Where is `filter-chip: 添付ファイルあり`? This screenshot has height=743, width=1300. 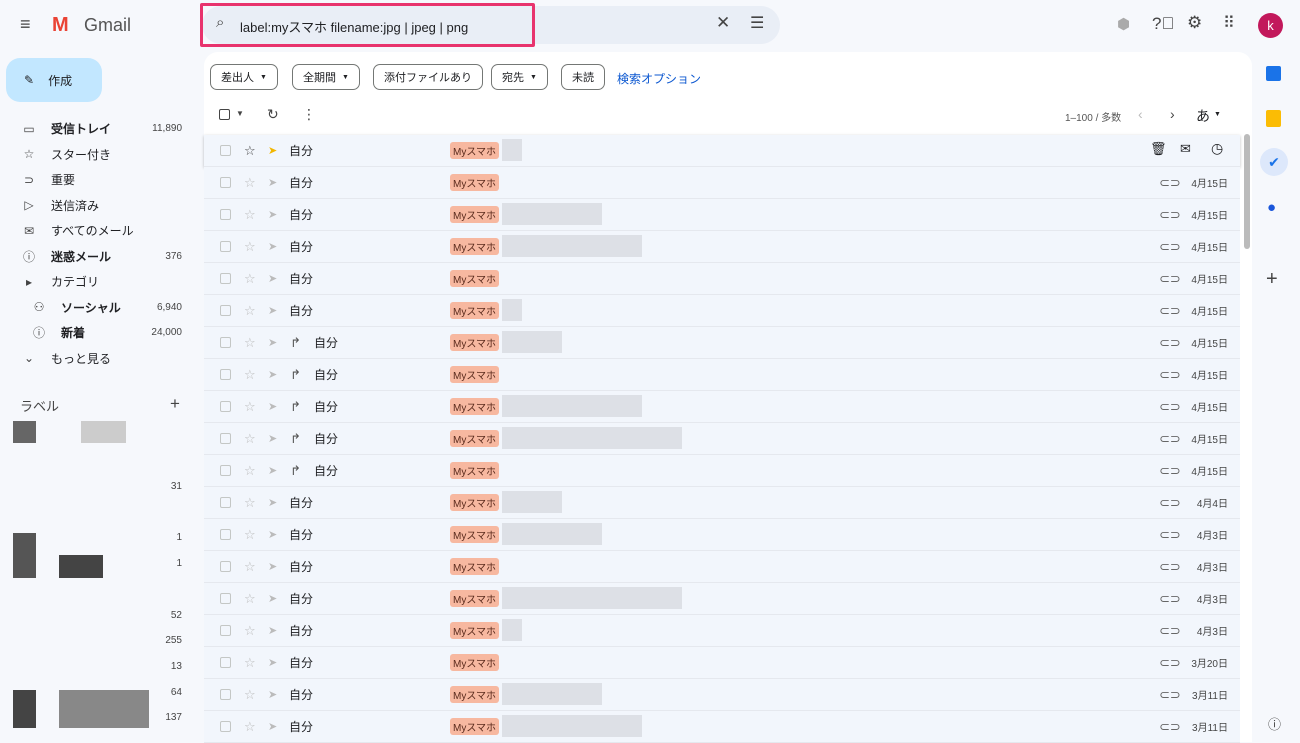
filter-chip: 添付ファイルあり is located at coordinates (428, 77).